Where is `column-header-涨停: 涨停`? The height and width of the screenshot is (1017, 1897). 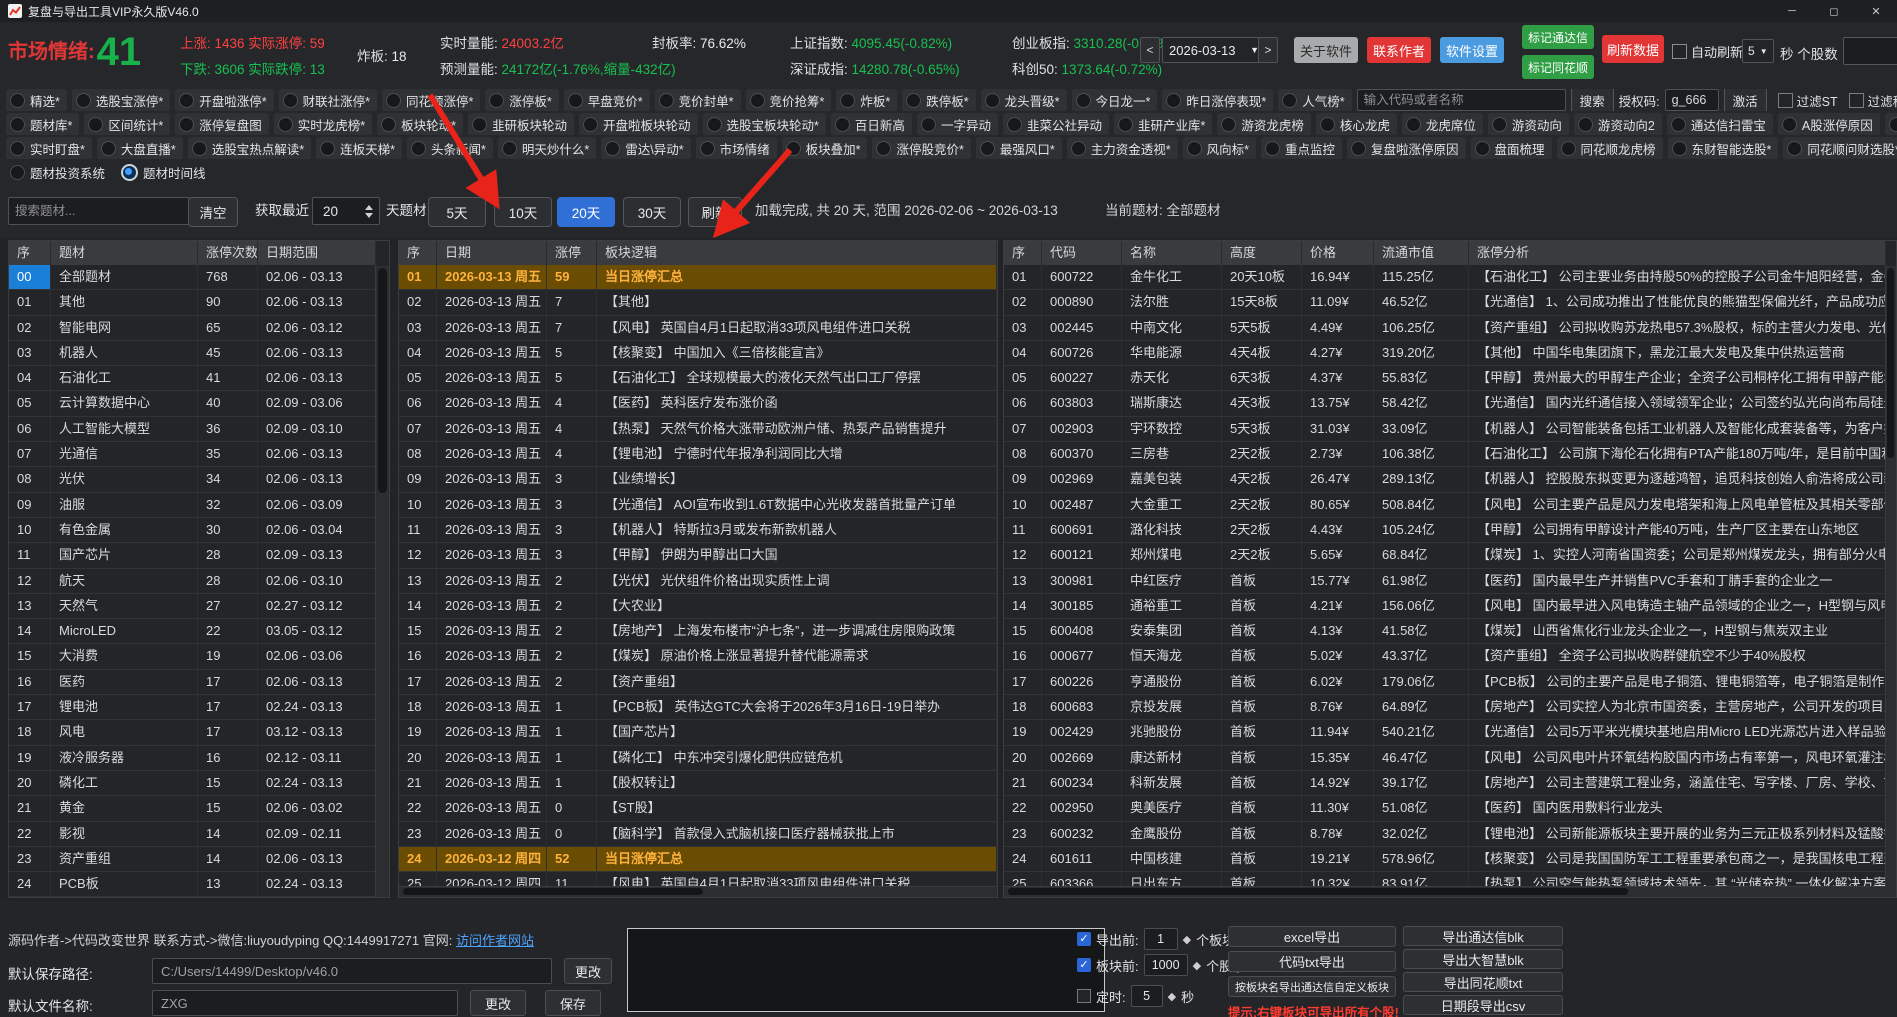
column-header-涨停: 涨停 is located at coordinates (572, 253).